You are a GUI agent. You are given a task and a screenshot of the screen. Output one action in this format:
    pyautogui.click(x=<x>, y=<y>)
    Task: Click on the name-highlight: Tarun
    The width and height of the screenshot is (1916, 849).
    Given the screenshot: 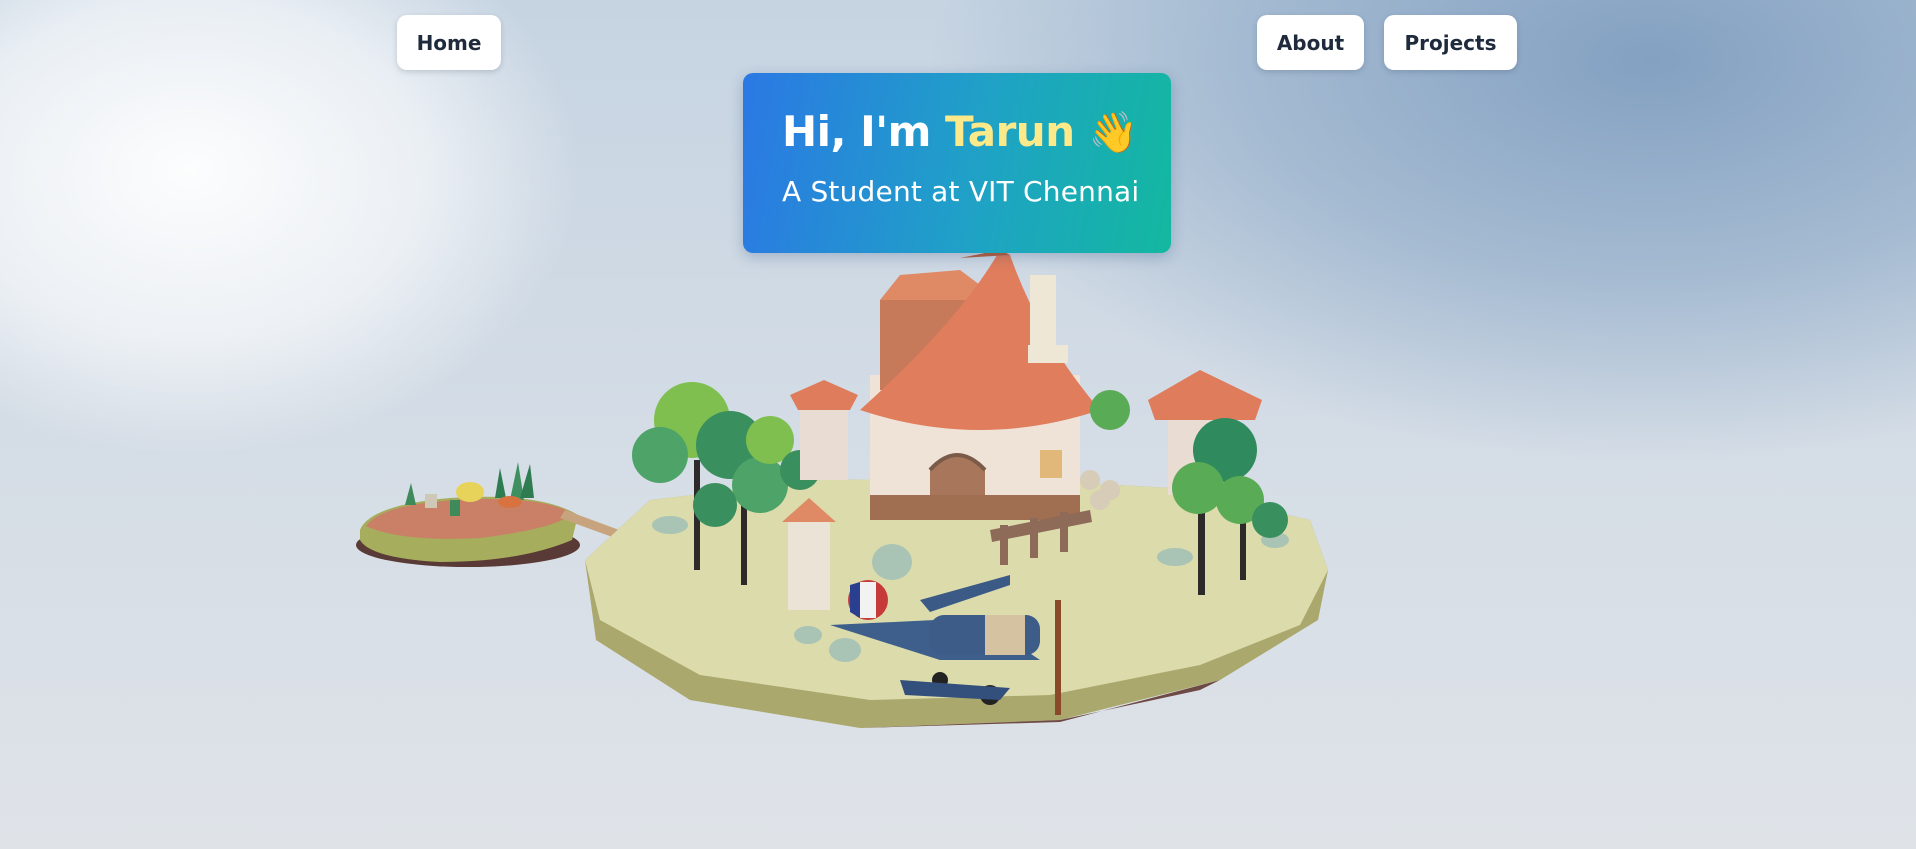 What is the action you would take?
    pyautogui.click(x=1010, y=131)
    